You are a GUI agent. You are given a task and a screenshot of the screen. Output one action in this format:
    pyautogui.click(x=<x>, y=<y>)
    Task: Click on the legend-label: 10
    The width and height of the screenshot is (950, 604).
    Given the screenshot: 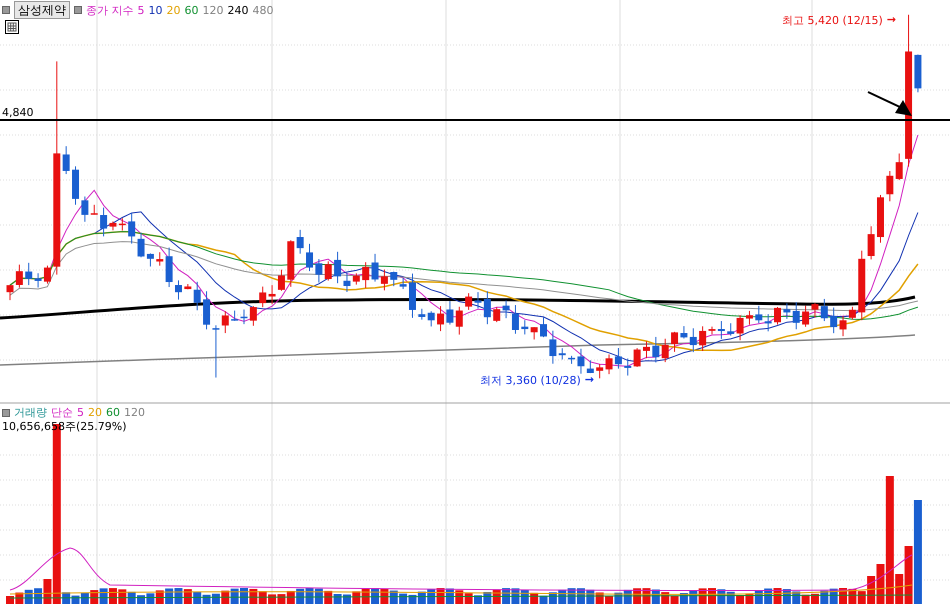 What is the action you would take?
    pyautogui.click(x=155, y=10)
    